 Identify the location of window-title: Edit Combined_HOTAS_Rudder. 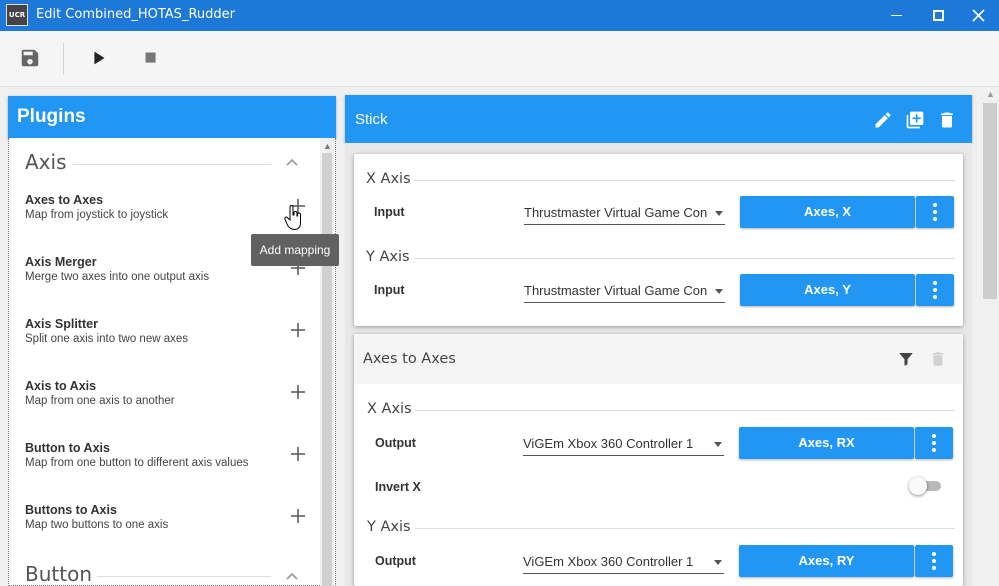
(135, 14).